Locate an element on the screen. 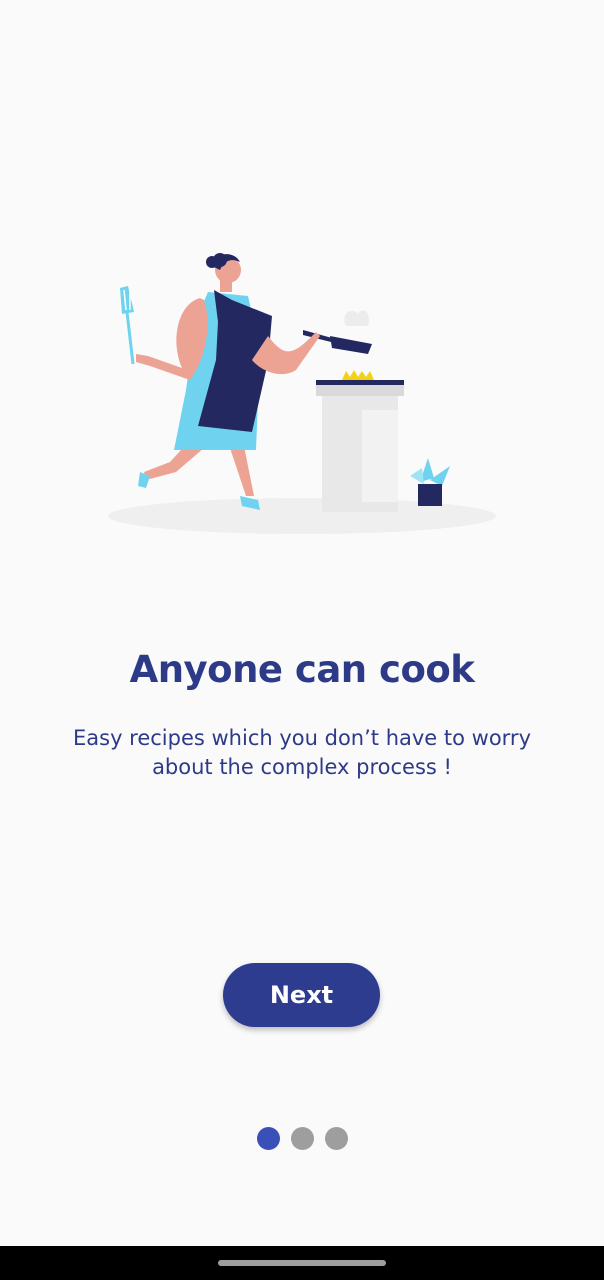 The height and width of the screenshot is (1280, 604). next-button: Next is located at coordinates (301, 995).